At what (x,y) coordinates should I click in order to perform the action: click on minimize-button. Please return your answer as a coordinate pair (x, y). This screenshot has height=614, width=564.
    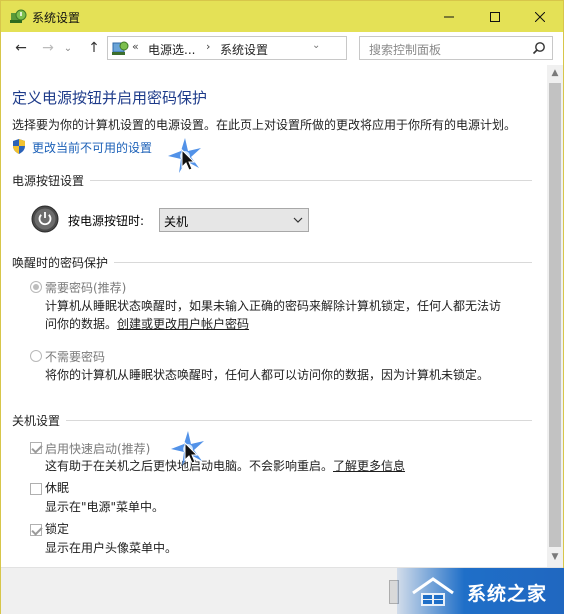
    Looking at the image, I should click on (449, 16).